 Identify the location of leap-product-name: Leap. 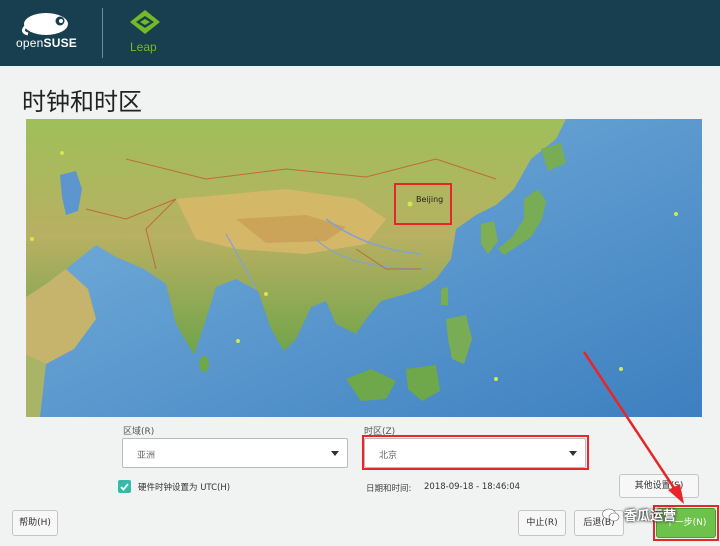
(143, 47).